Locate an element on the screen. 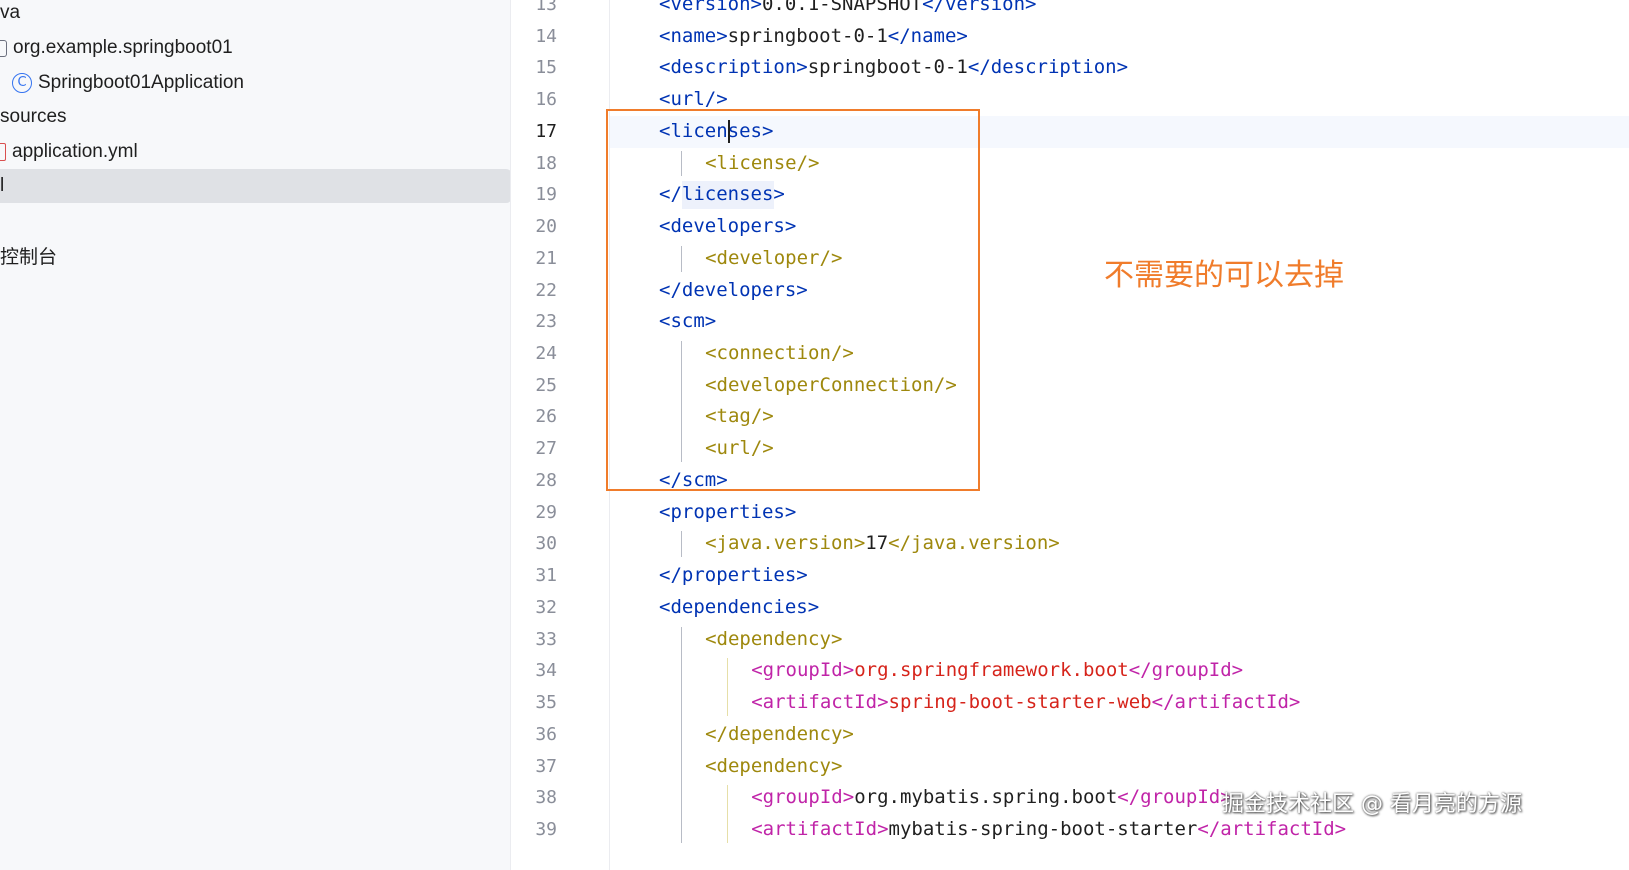 This screenshot has width=1629, height=870. code-token: </version> is located at coordinates (979, 7).